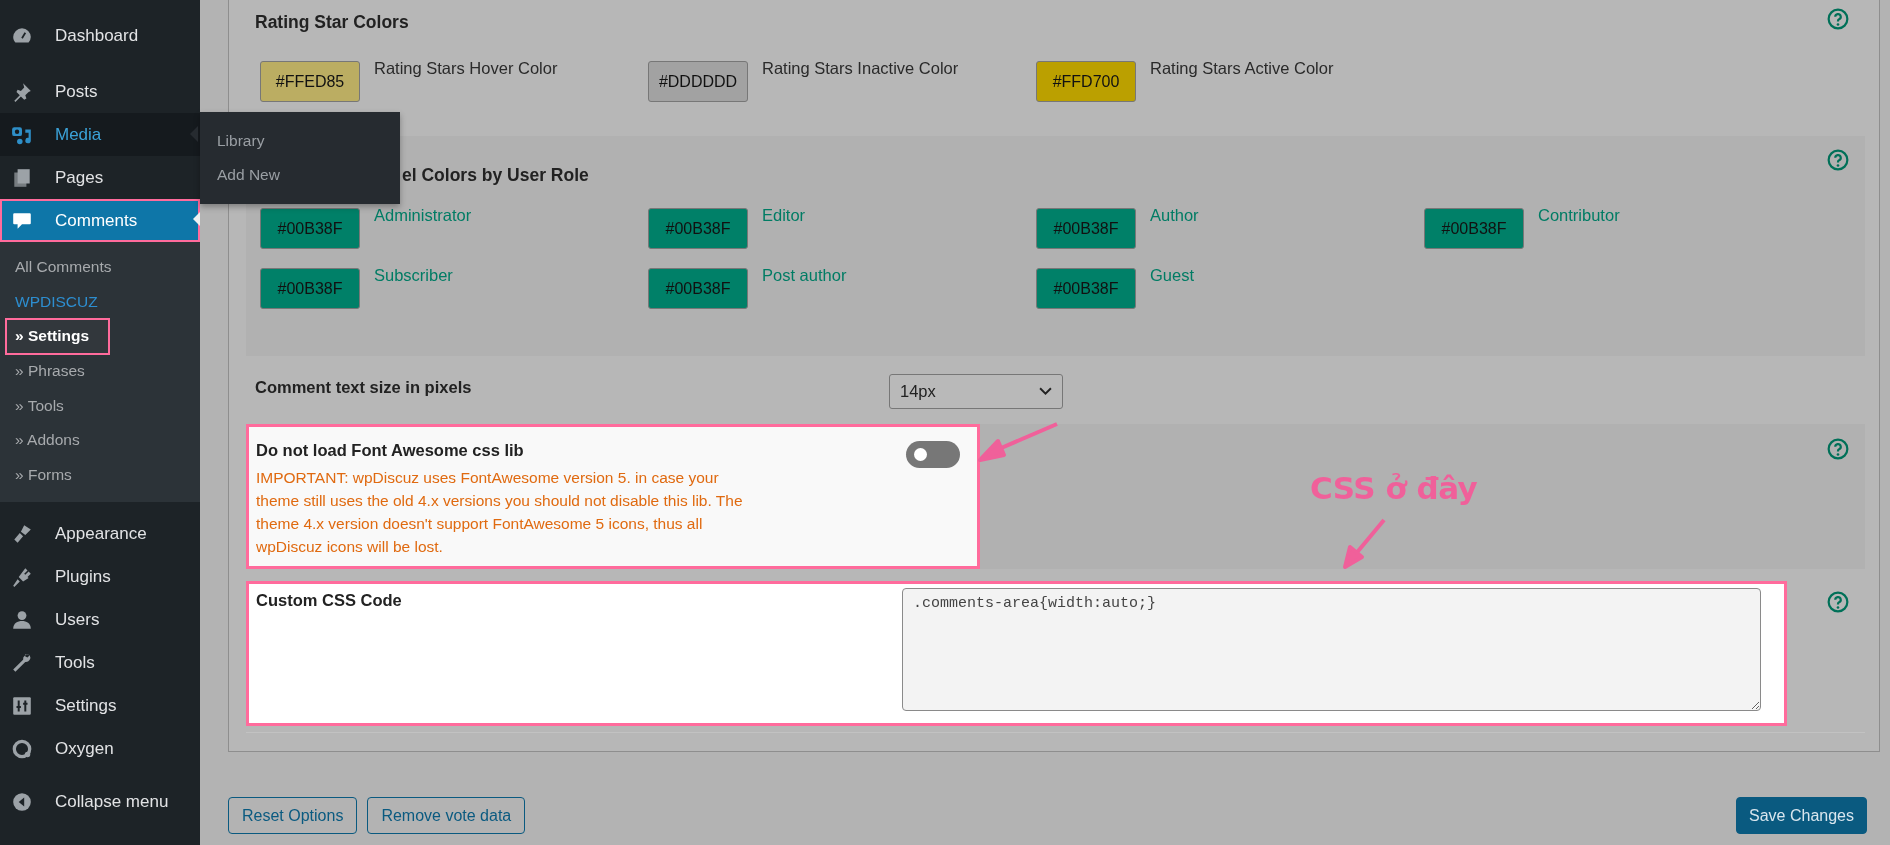 The image size is (1890, 845). What do you see at coordinates (1579, 215) in the screenshot?
I see `role-label: Contributor` at bounding box center [1579, 215].